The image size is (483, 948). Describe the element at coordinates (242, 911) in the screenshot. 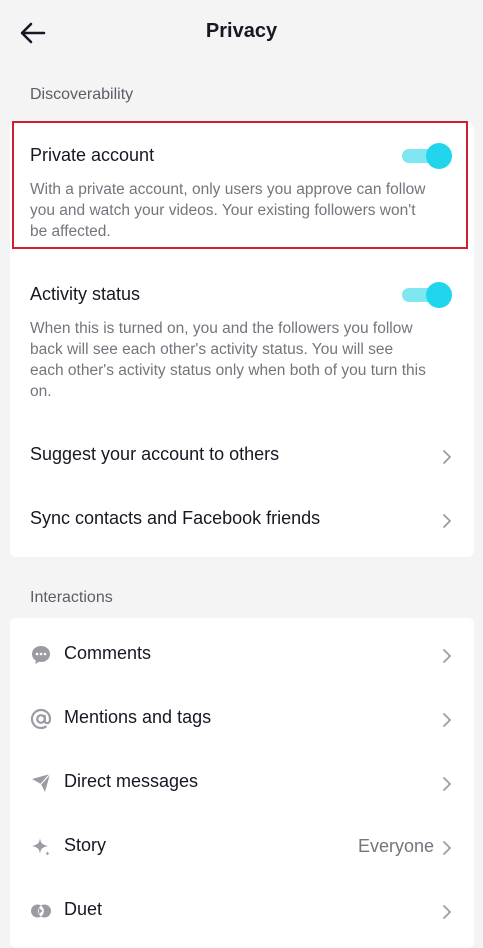

I see `duet-row: Duet` at that location.